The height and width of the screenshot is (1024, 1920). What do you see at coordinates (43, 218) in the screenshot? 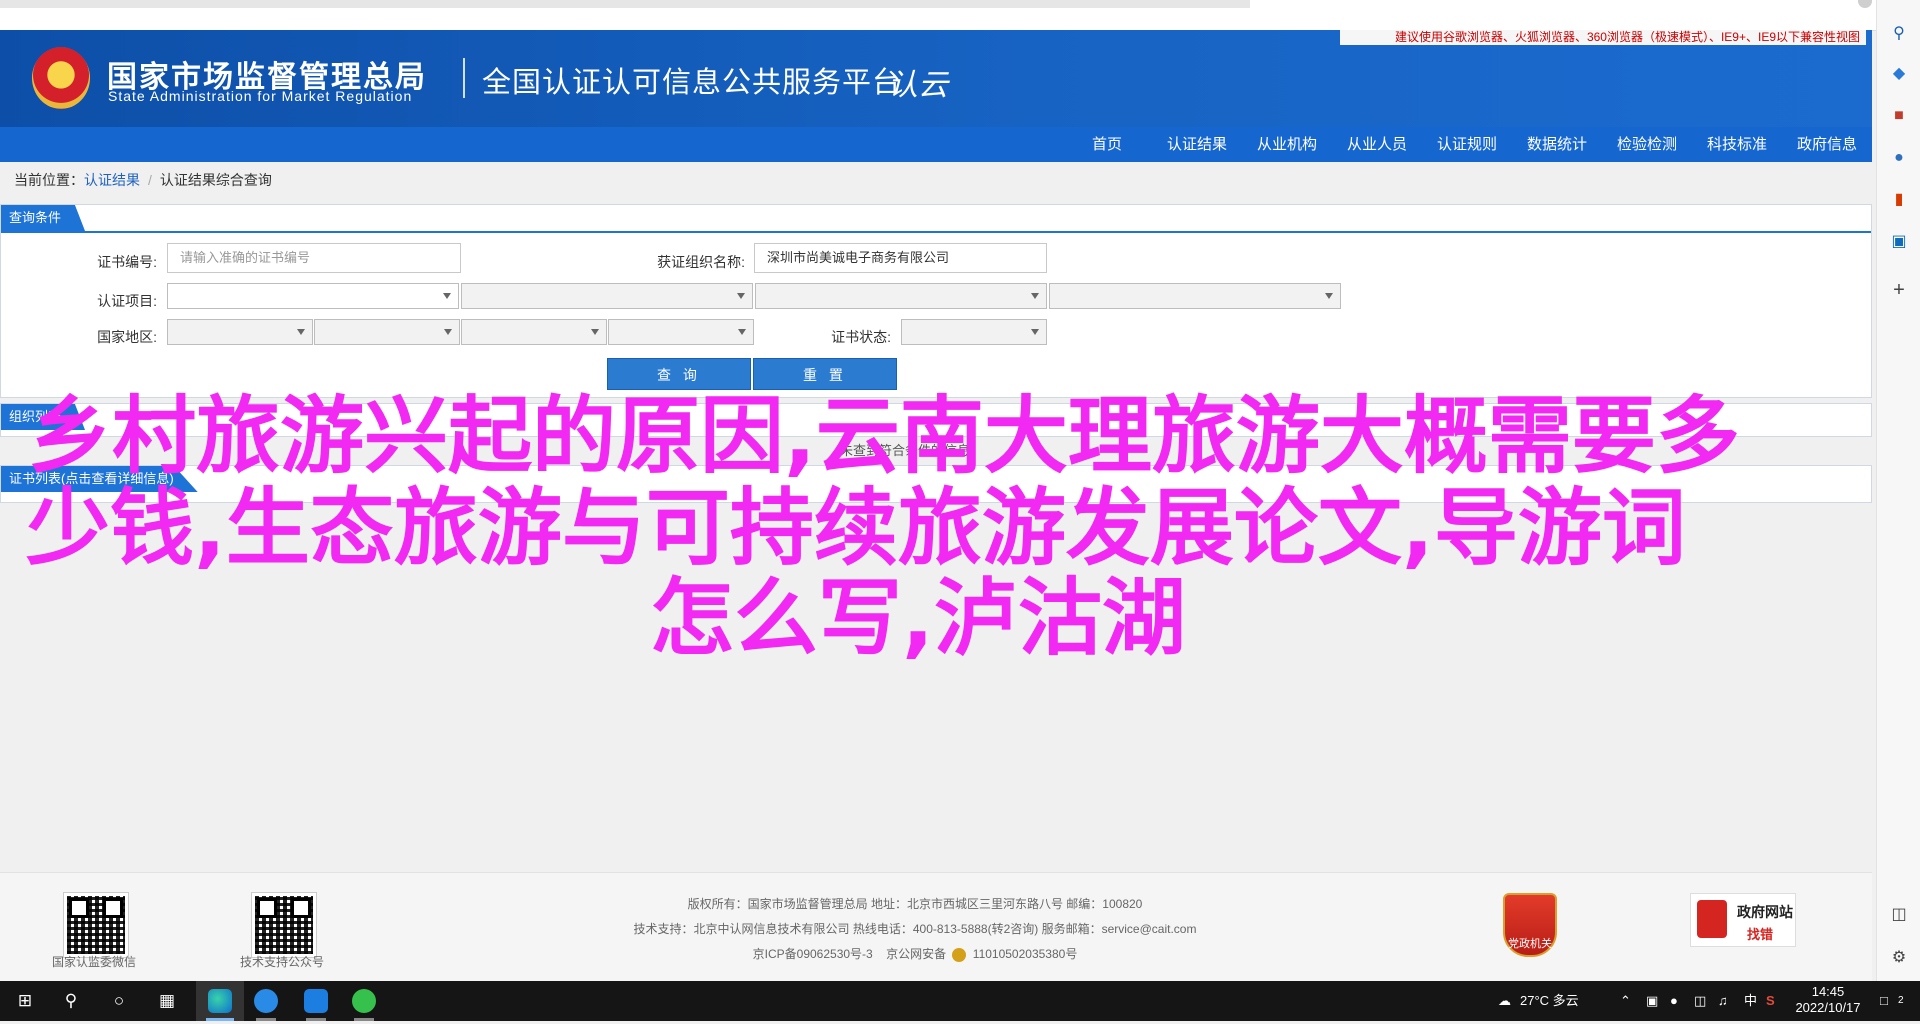
I see `query-panel-tab: 查询条件` at bounding box center [43, 218].